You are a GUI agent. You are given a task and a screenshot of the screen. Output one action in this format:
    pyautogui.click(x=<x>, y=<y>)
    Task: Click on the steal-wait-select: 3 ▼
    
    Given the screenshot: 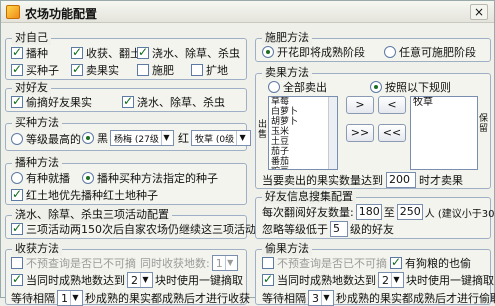 What is the action you would take?
    pyautogui.click(x=321, y=298)
    